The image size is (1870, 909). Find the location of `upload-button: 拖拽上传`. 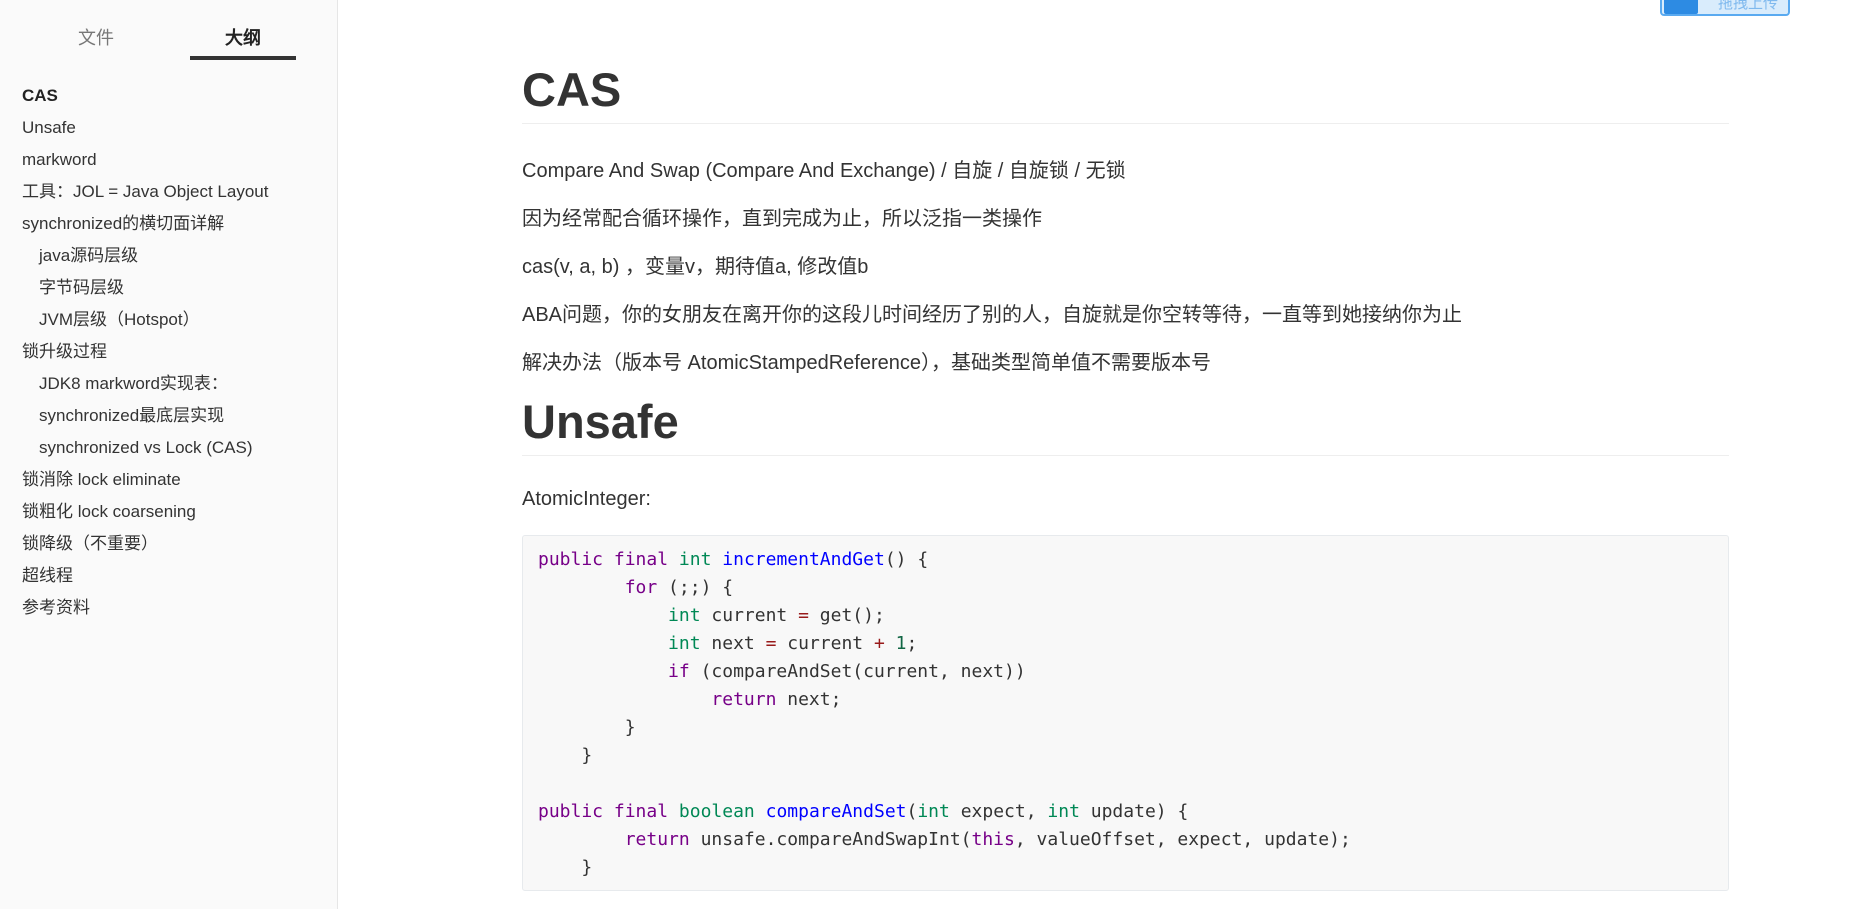

upload-button: 拖拽上传 is located at coordinates (1725, 8).